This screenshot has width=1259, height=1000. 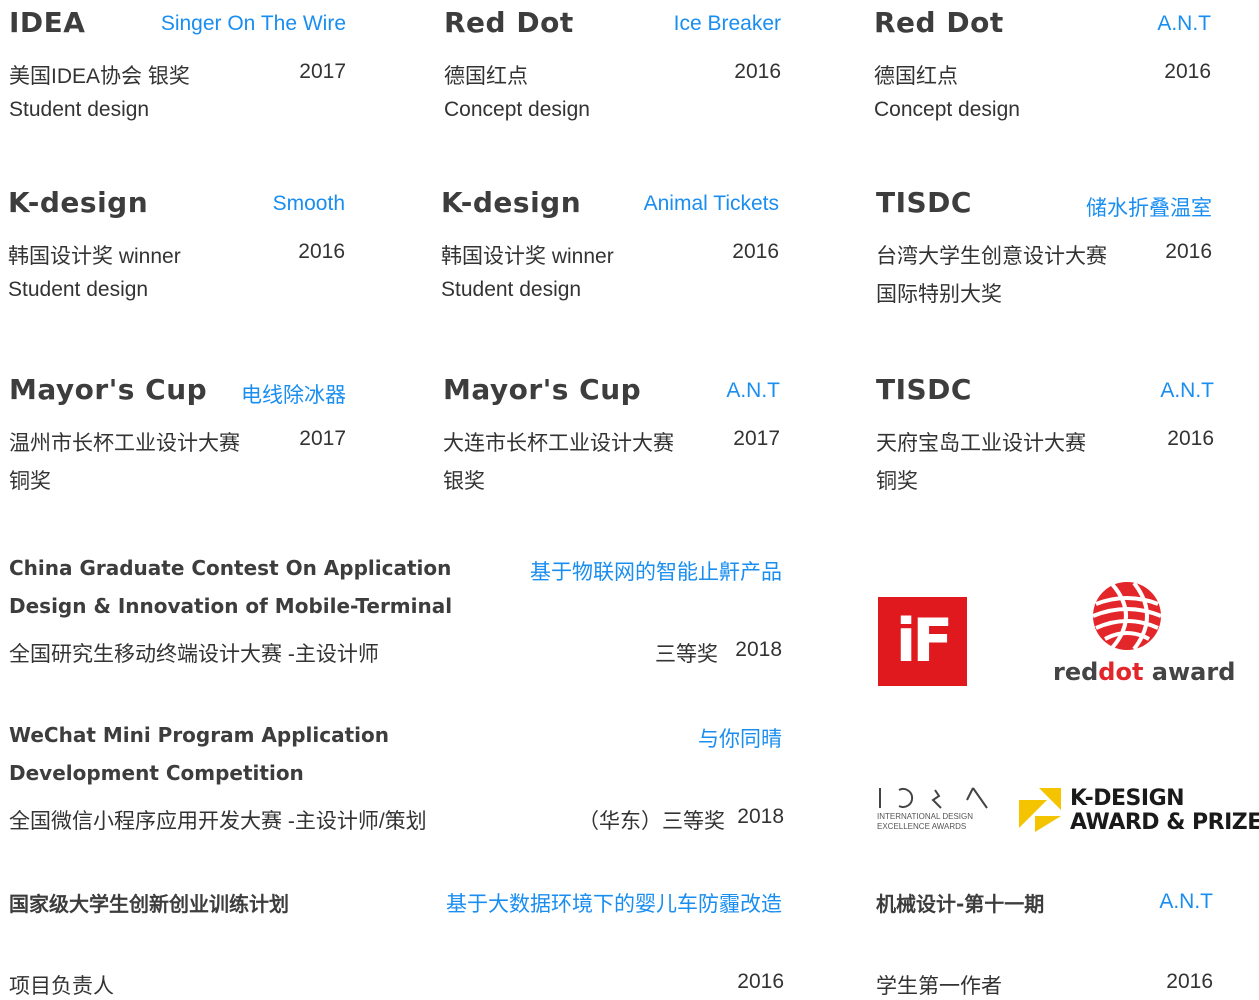 I want to click on kdesign-logo-line2: AWARD & PRIZE, so click(x=1164, y=822).